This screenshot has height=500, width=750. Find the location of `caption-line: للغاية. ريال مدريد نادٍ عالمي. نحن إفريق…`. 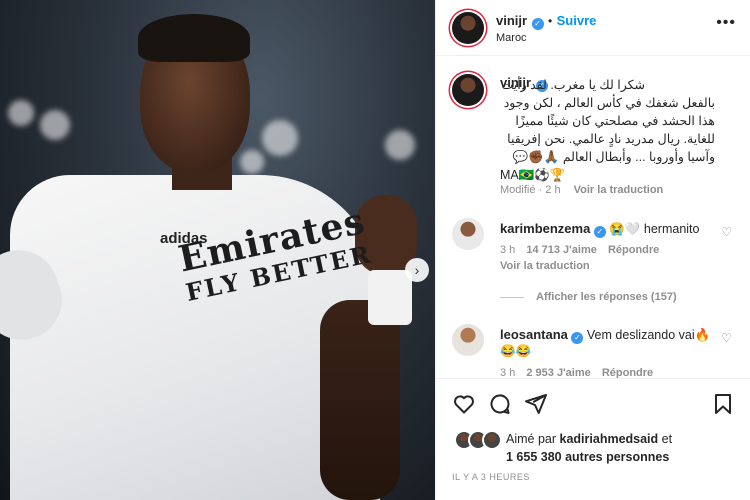

caption-line: للغاية. ريال مدريد نادٍ عالمي. نحن إفريق… is located at coordinates (611, 139).